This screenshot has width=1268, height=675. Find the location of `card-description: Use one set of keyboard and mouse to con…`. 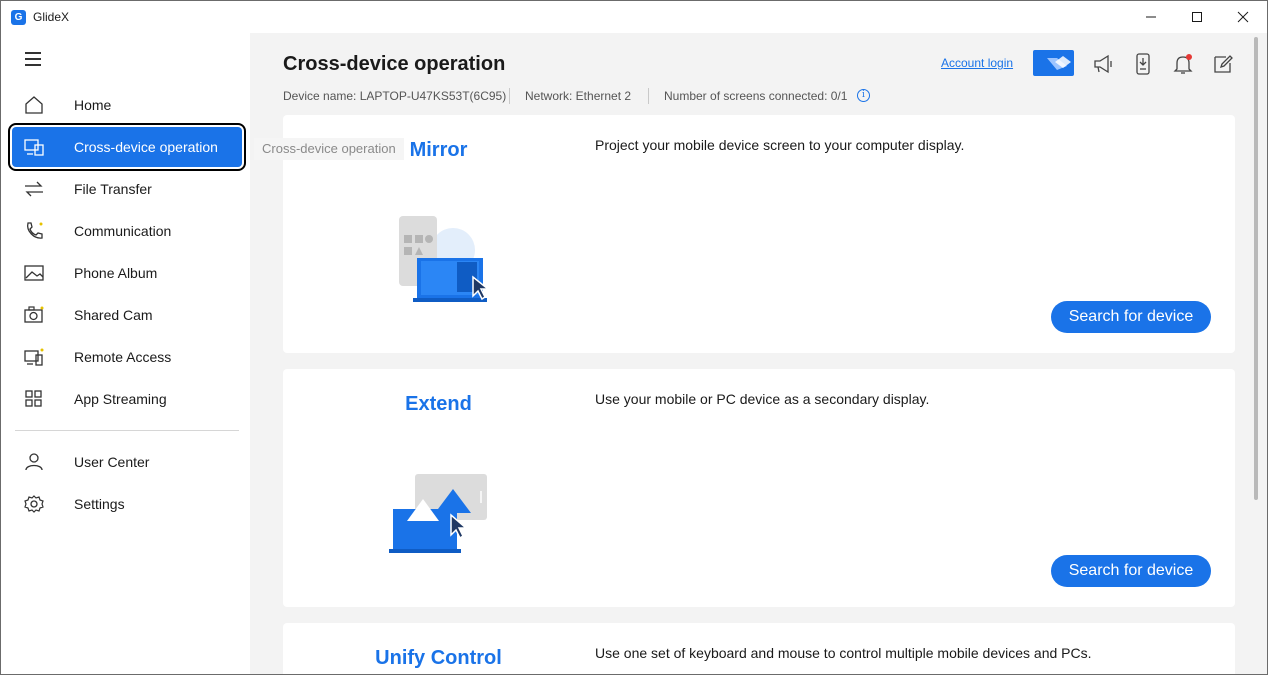

card-description: Use one set of keyboard and mouse to con… is located at coordinates (843, 653).